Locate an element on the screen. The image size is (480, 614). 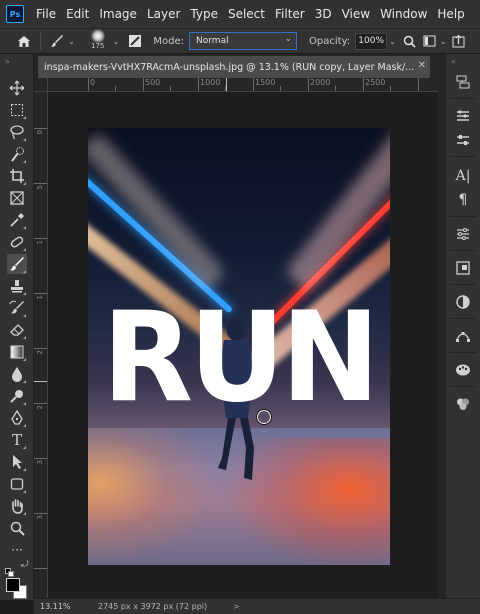
menu-help: Help is located at coordinates (450, 14).